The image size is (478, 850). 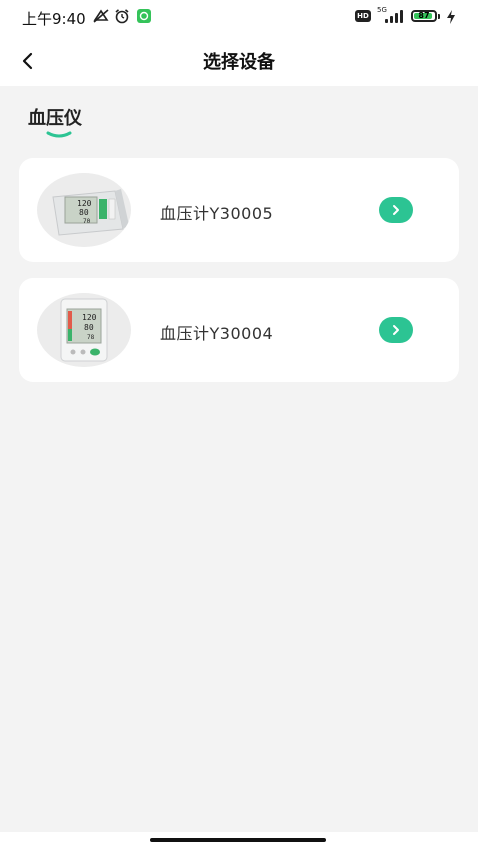 I want to click on device-image: 120 80 70, so click(x=84, y=210).